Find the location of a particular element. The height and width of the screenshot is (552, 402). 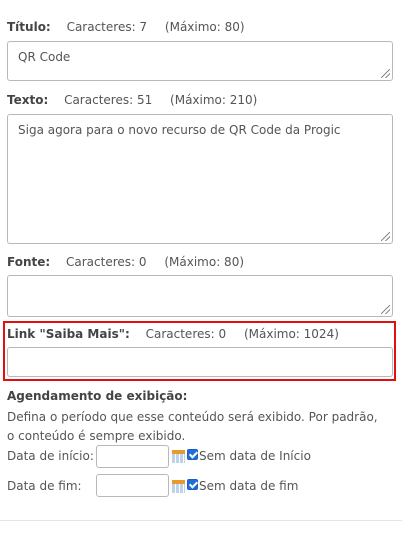

bottom-divider is located at coordinates (201, 520).